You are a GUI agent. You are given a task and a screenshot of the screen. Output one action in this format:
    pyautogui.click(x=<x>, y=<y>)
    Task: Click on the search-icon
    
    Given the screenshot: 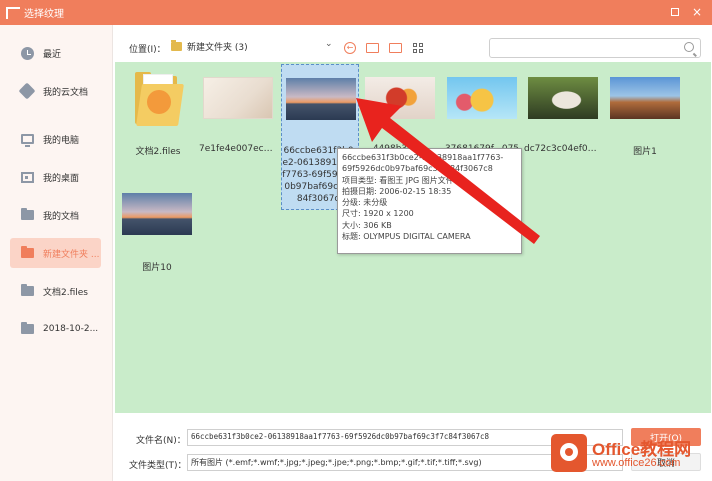 What is the action you would take?
    pyautogui.click(x=689, y=47)
    